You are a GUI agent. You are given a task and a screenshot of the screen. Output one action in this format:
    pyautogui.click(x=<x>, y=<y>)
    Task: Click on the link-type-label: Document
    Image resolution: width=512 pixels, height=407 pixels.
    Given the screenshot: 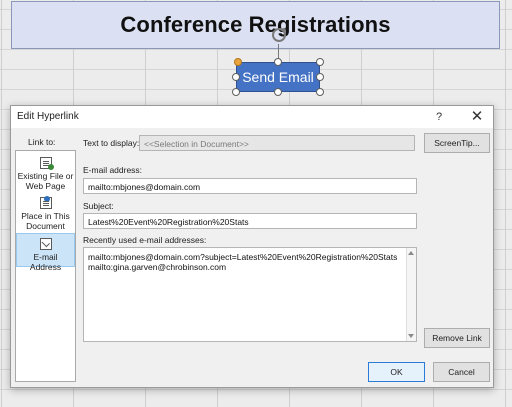 What is the action you would take?
    pyautogui.click(x=45, y=226)
    